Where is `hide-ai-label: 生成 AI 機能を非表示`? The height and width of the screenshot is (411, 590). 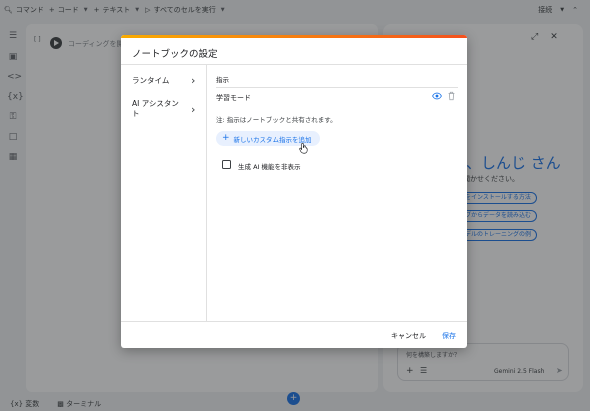
hide-ai-label: 生成 AI 機能を非表示 is located at coordinates (269, 167).